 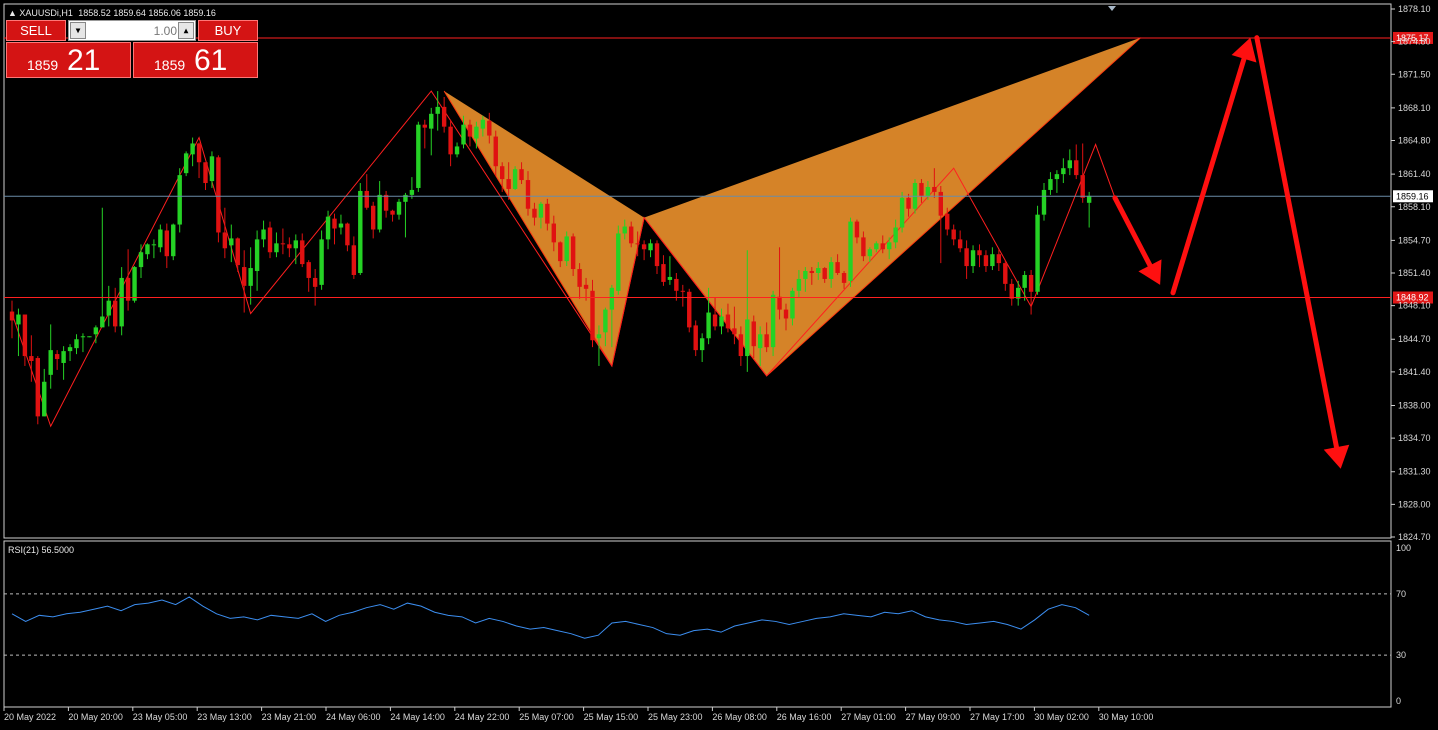 What do you see at coordinates (1414, 306) in the screenshot?
I see `price-tick-label: 1848.10` at bounding box center [1414, 306].